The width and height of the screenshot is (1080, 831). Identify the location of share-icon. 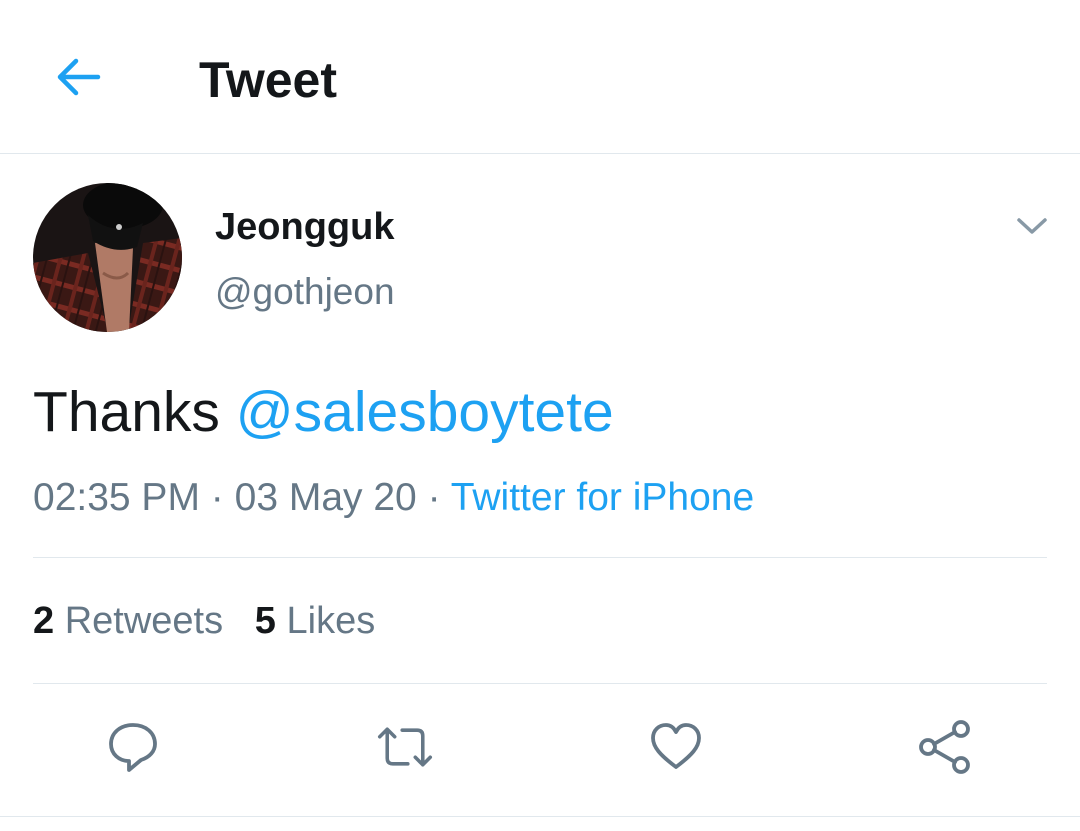
(944, 747).